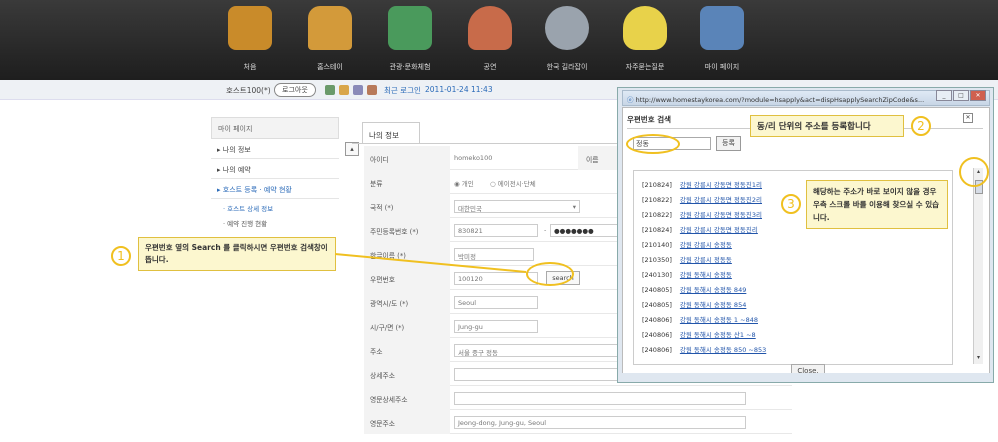  What do you see at coordinates (657, 305) in the screenshot?
I see `zip-code: [240805]` at bounding box center [657, 305].